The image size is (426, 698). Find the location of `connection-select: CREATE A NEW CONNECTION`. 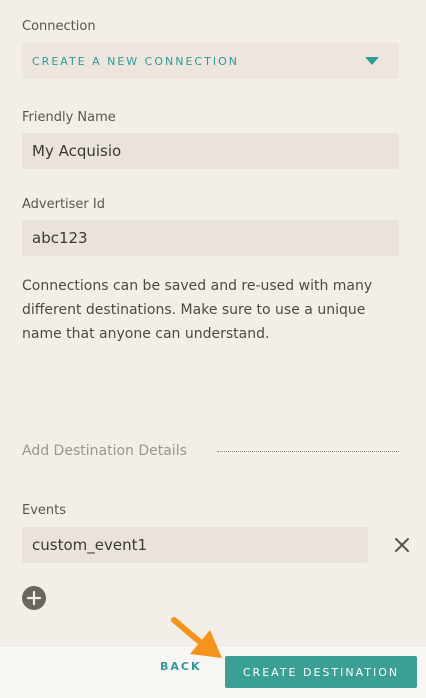

connection-select: CREATE A NEW CONNECTION is located at coordinates (210, 61).